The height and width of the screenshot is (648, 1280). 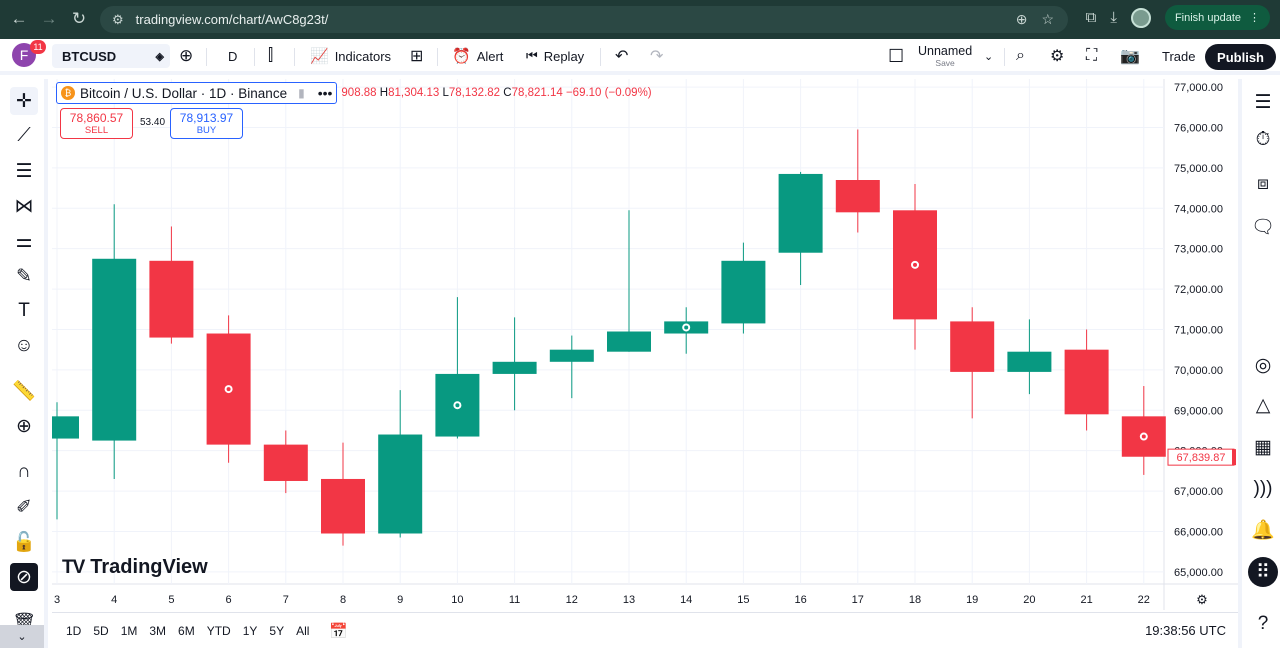 I want to click on stay-drawing-icon: ✐, so click(x=24, y=507).